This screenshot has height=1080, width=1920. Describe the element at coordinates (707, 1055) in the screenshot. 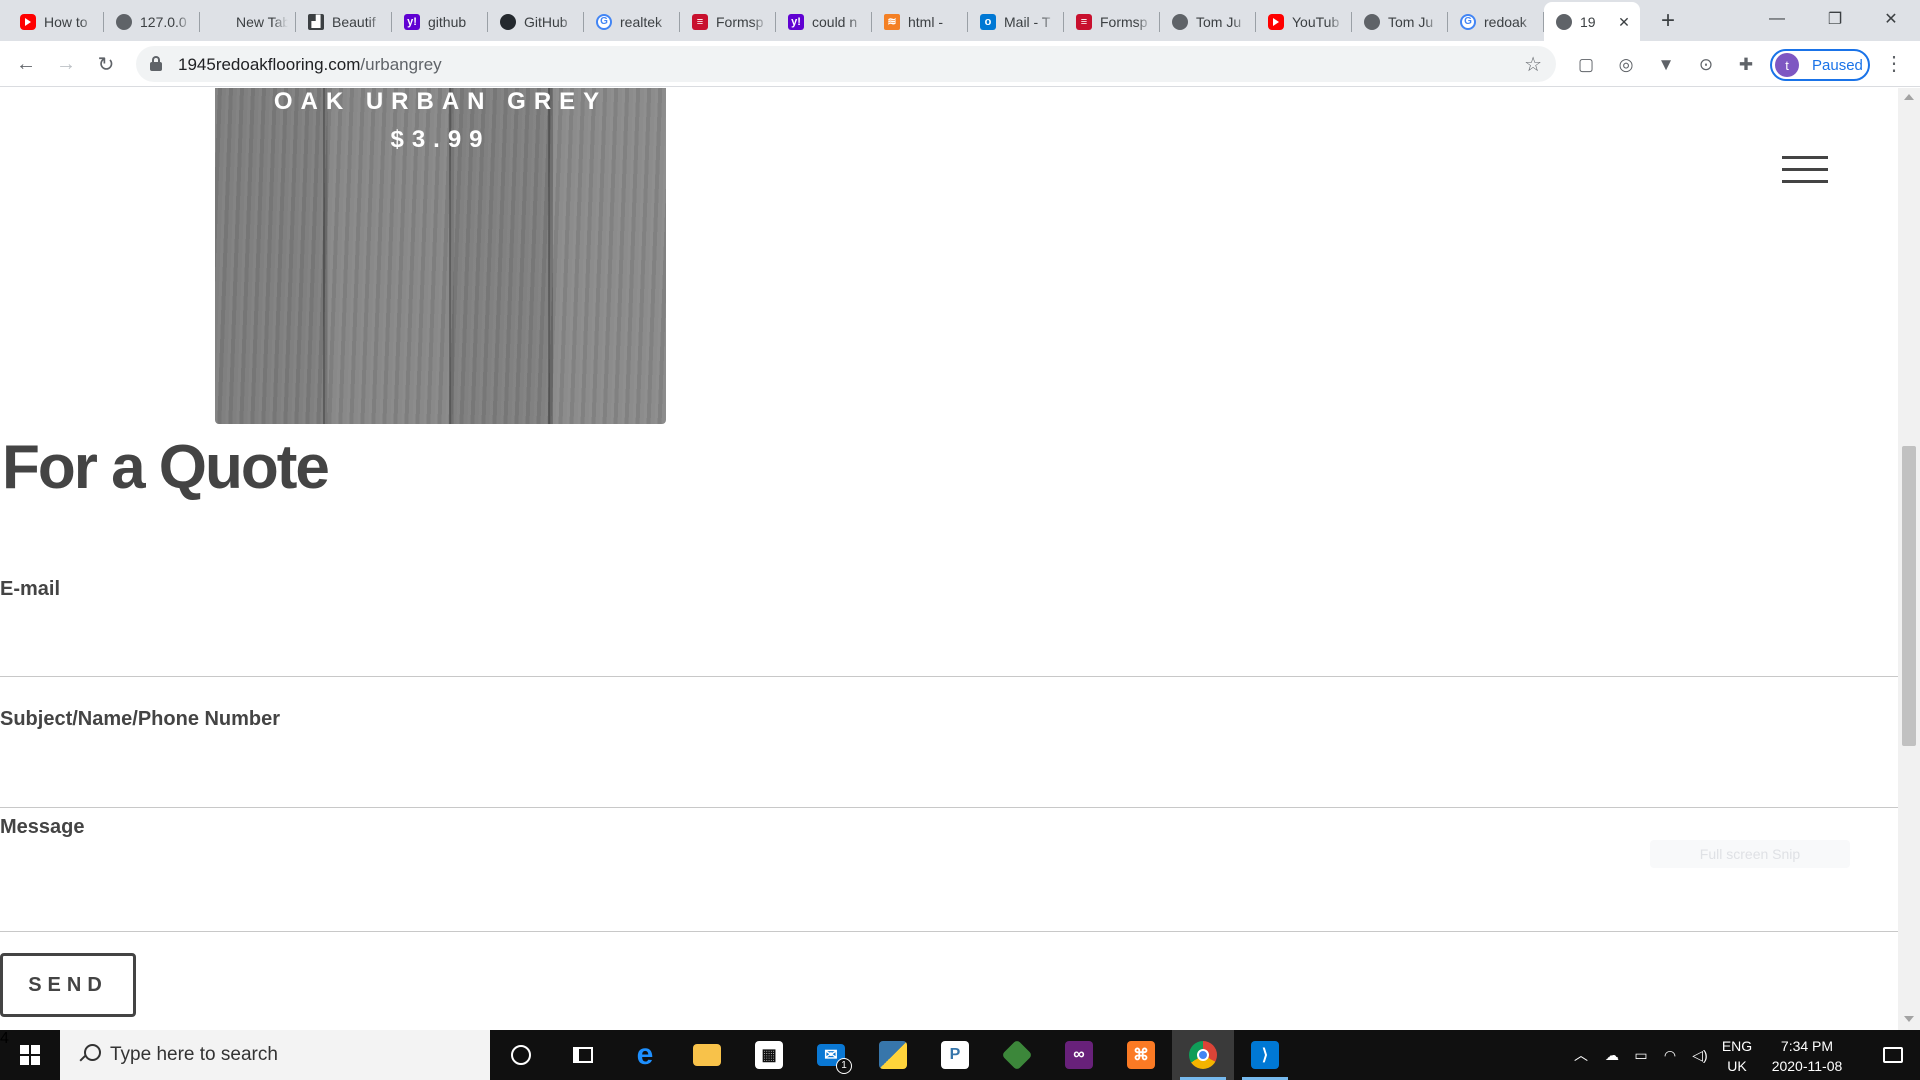

I see `file-explorer-icon` at that location.